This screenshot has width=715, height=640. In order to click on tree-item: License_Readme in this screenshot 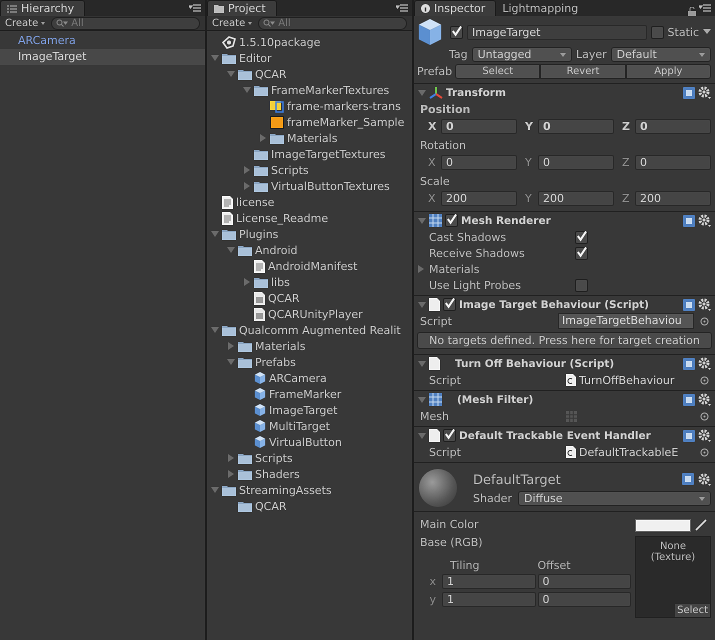, I will do `click(282, 218)`.